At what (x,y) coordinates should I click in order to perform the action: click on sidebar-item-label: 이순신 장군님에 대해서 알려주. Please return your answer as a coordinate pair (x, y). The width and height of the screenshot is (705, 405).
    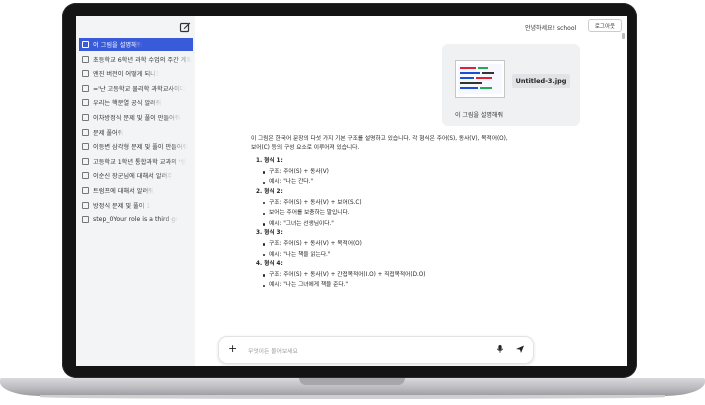
    Looking at the image, I should click on (133, 177).